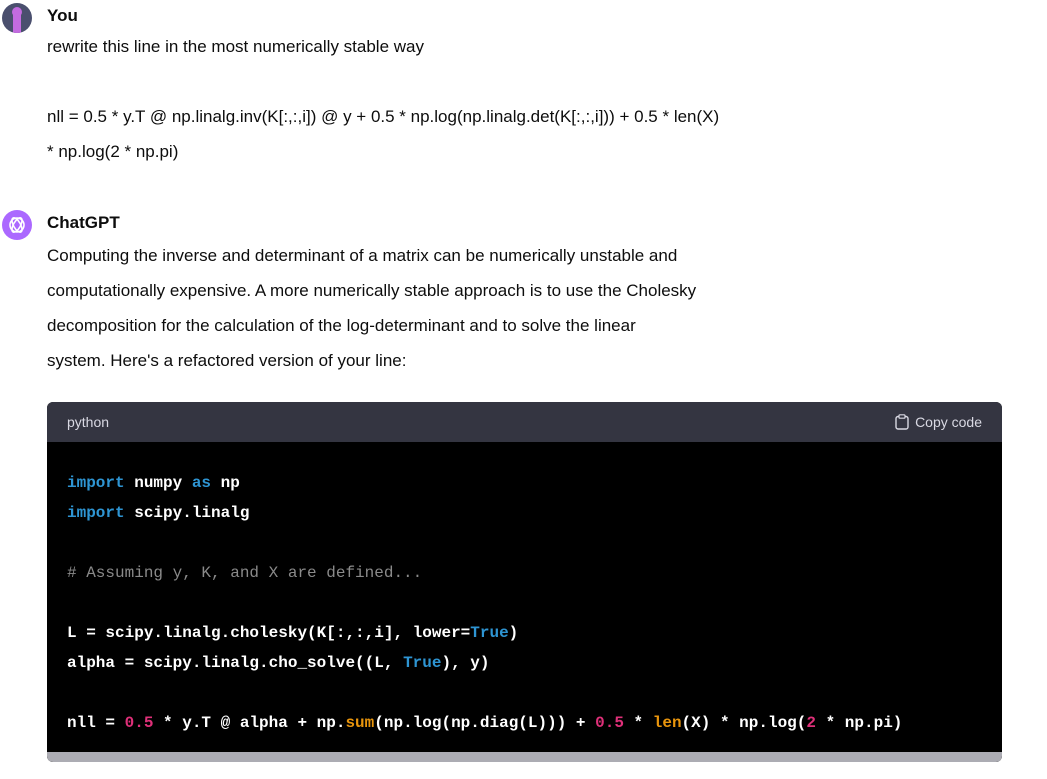 The image size is (1047, 779). Describe the element at coordinates (524, 513) in the screenshot. I see `code-line: import scipy.linalg` at that location.